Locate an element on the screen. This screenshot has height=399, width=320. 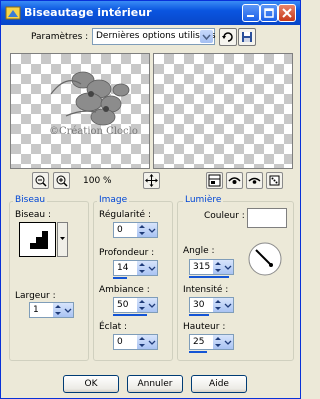
reset-button is located at coordinates (228, 37).